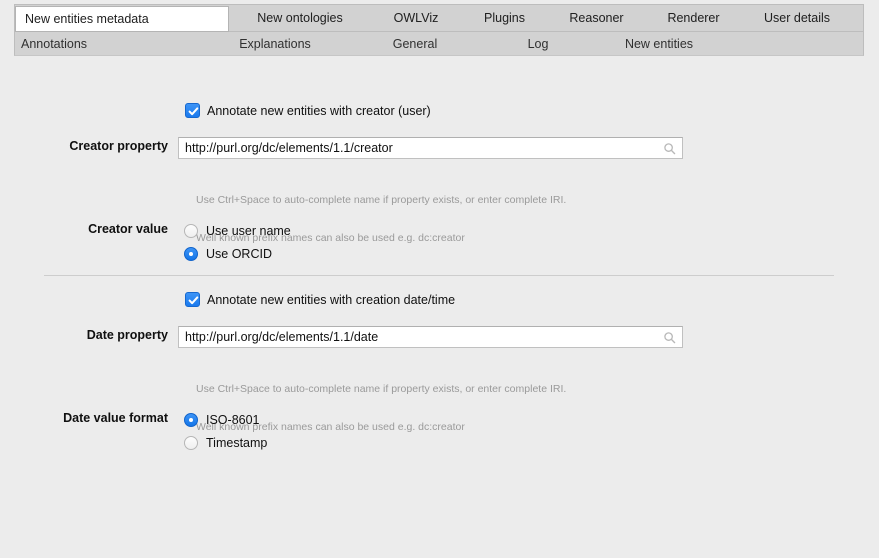 The image size is (879, 558). I want to click on tab-label: OWLViz, so click(416, 18).